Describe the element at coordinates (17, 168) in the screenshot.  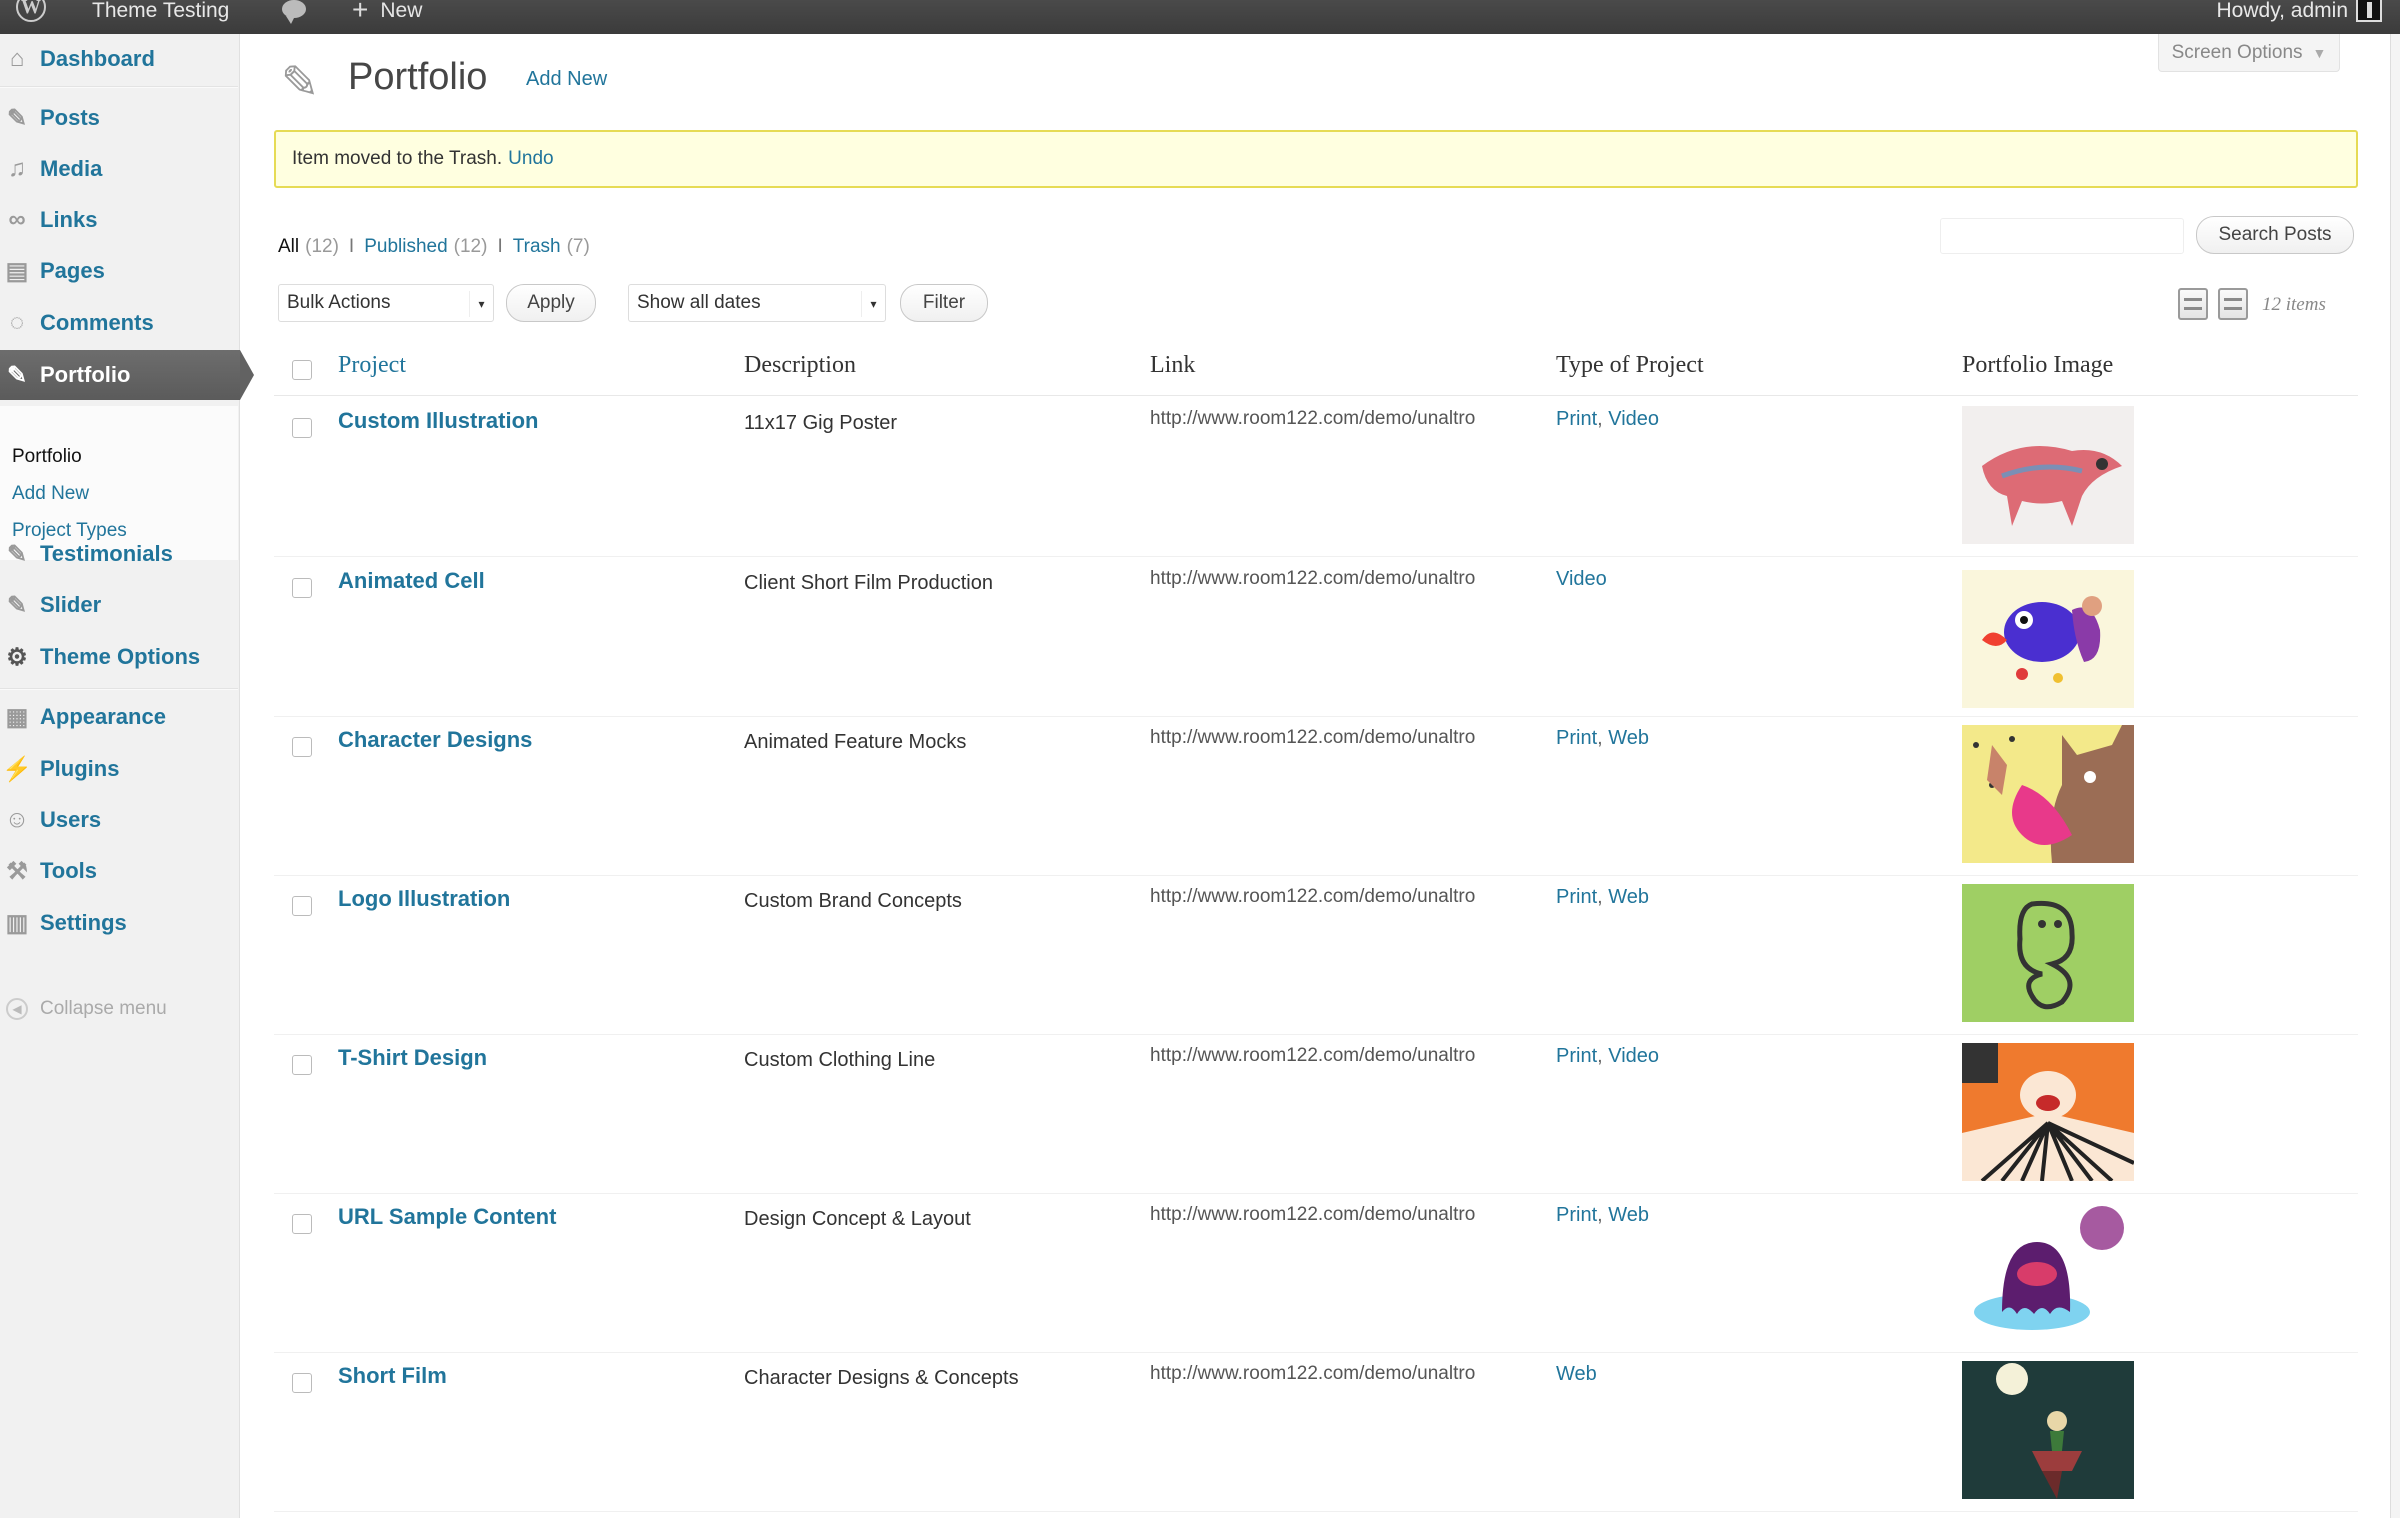
I see `media-icon: ♫` at that location.